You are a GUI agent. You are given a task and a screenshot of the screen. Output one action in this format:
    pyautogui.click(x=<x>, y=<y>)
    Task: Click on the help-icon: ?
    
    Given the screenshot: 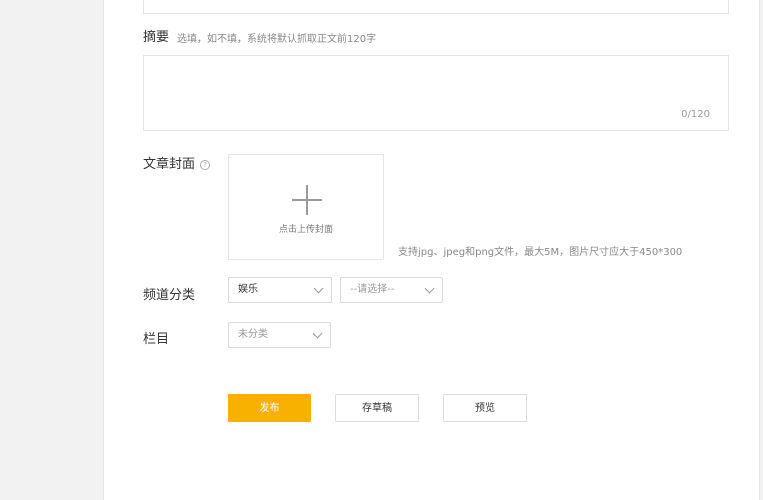 What is the action you would take?
    pyautogui.click(x=205, y=165)
    